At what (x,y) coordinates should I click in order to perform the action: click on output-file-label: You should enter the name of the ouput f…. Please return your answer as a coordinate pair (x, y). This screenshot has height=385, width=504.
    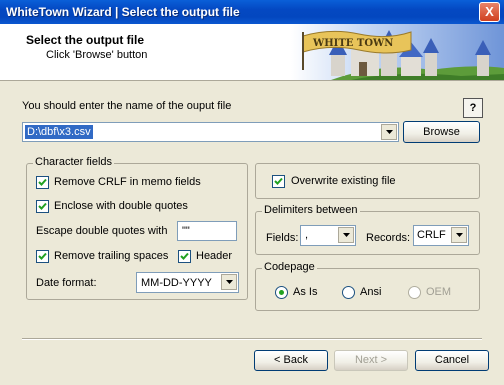
    Looking at the image, I should click on (127, 106).